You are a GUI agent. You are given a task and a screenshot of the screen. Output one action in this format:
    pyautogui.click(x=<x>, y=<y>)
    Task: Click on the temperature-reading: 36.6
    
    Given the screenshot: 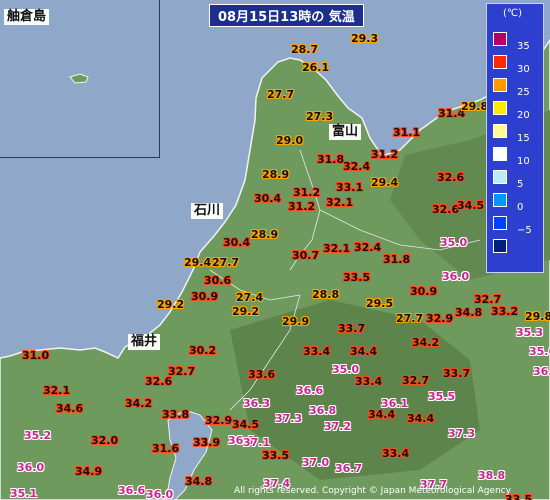 What is the action you would take?
    pyautogui.click(x=132, y=490)
    